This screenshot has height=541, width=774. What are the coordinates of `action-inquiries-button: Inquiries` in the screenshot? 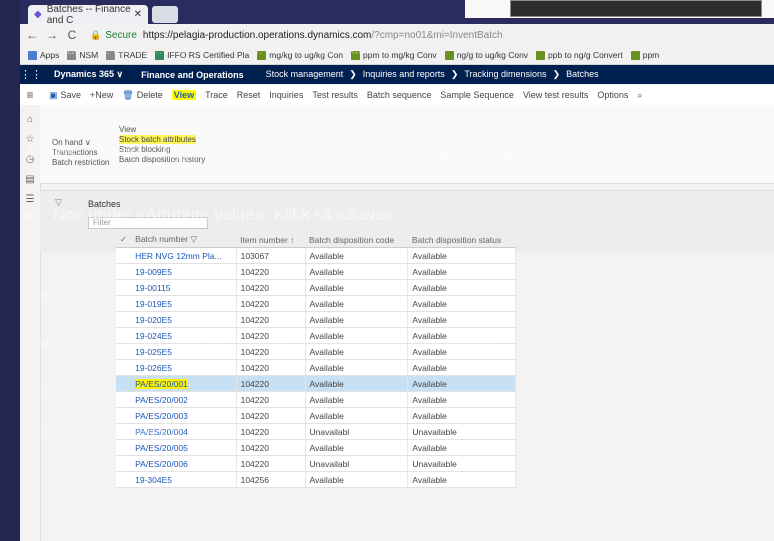 It's located at (286, 95).